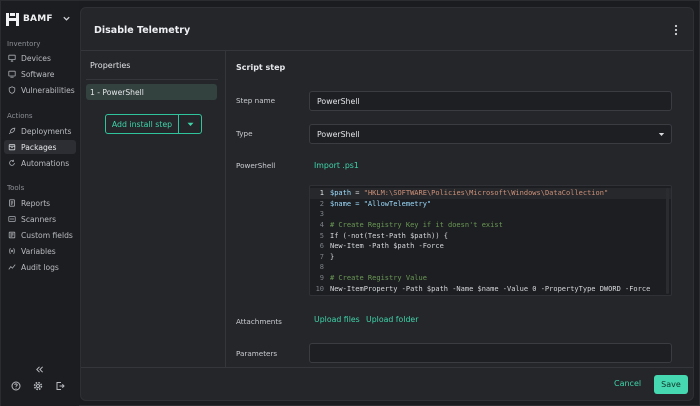 This screenshot has height=406, width=700. Describe the element at coordinates (12, 219) in the screenshot. I see `scanner-icon` at that location.